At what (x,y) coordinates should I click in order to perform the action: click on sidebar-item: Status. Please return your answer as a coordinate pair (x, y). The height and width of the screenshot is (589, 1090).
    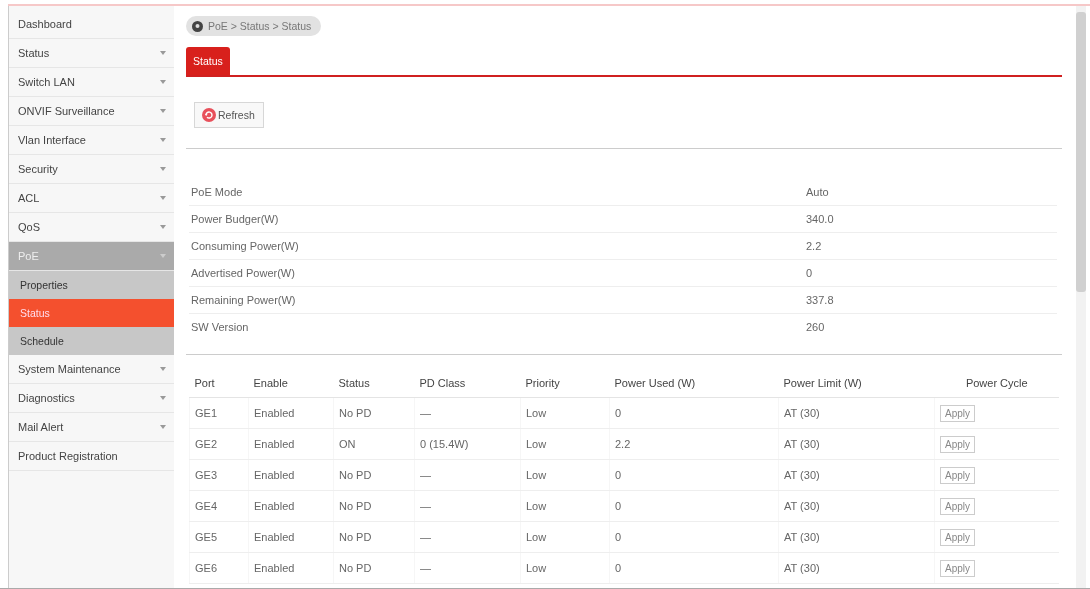
    Looking at the image, I should click on (91, 53).